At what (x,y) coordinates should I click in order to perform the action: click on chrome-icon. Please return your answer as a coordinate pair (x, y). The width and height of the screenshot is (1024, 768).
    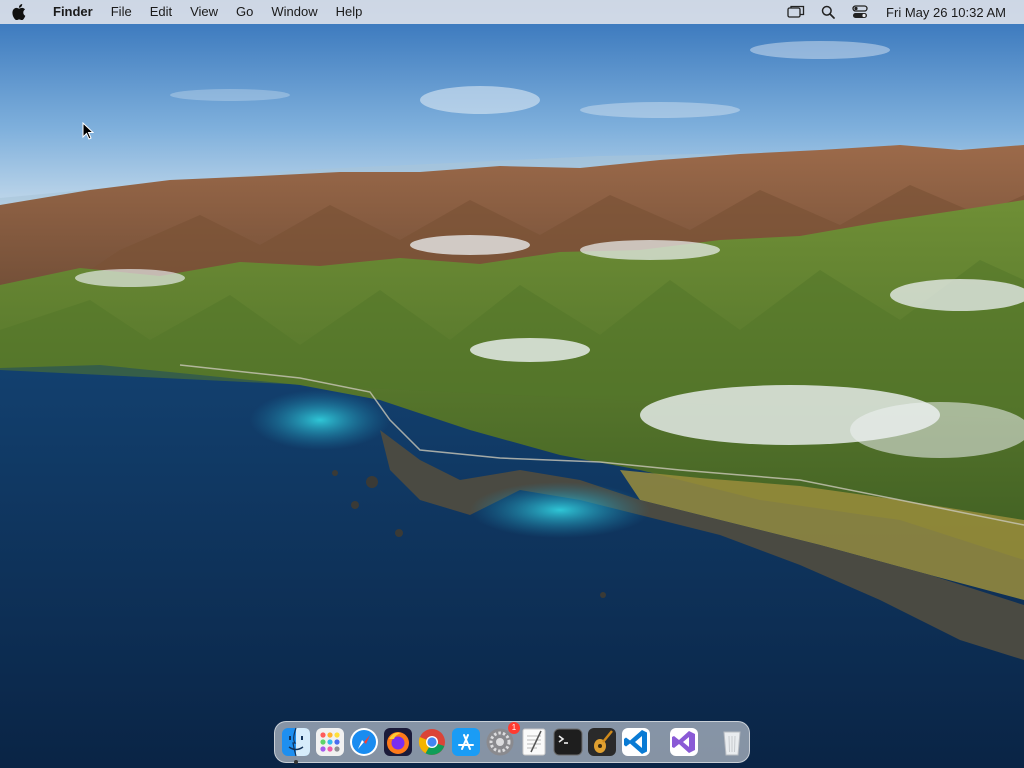
    Looking at the image, I should click on (431, 742).